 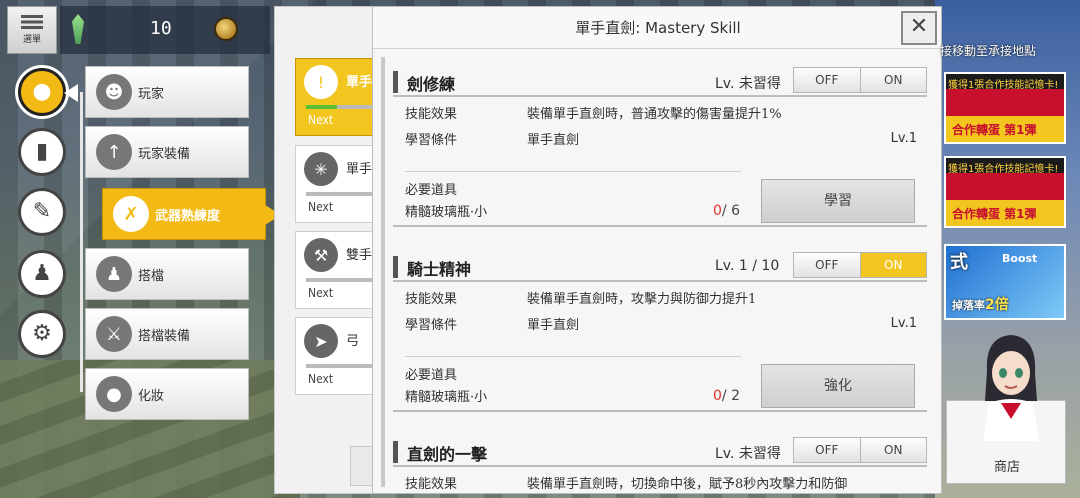 I want to click on nav-pointer, so click(x=71, y=93).